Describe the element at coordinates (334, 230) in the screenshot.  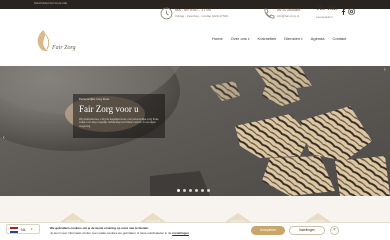
I see `close-icon: ×` at that location.